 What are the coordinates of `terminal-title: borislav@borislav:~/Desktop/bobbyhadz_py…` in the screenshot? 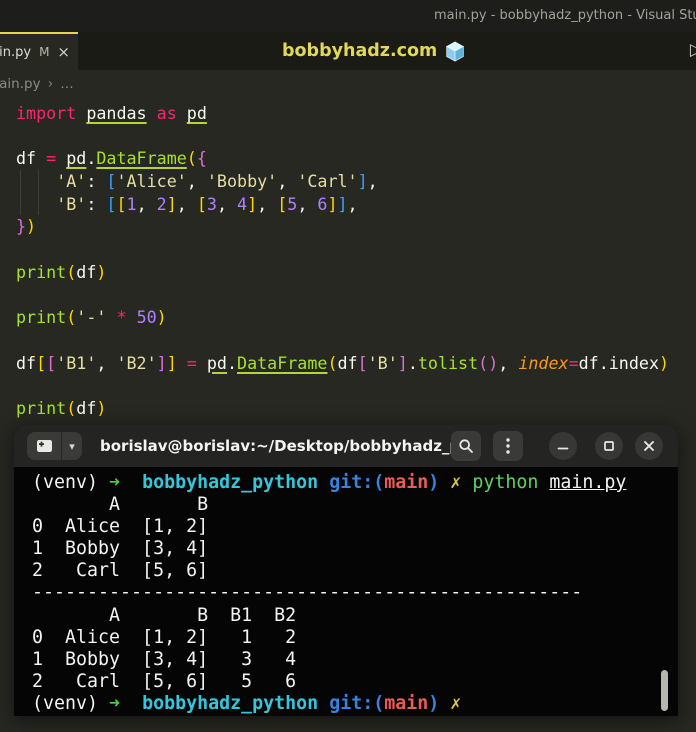 It's located at (275, 446).